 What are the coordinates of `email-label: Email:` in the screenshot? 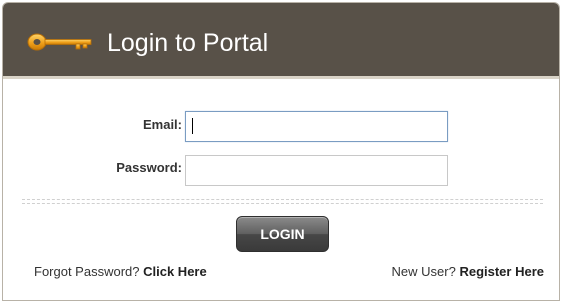 It's located at (162, 124).